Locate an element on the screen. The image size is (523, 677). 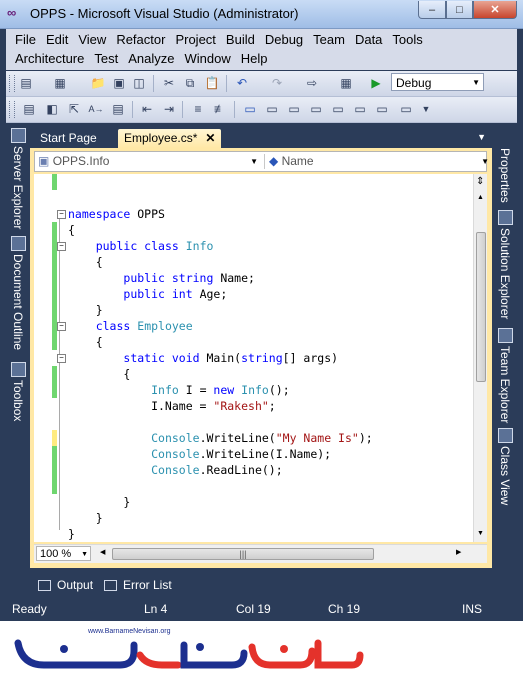
scroll-right-icon: ▶ is located at coordinates (458, 552).